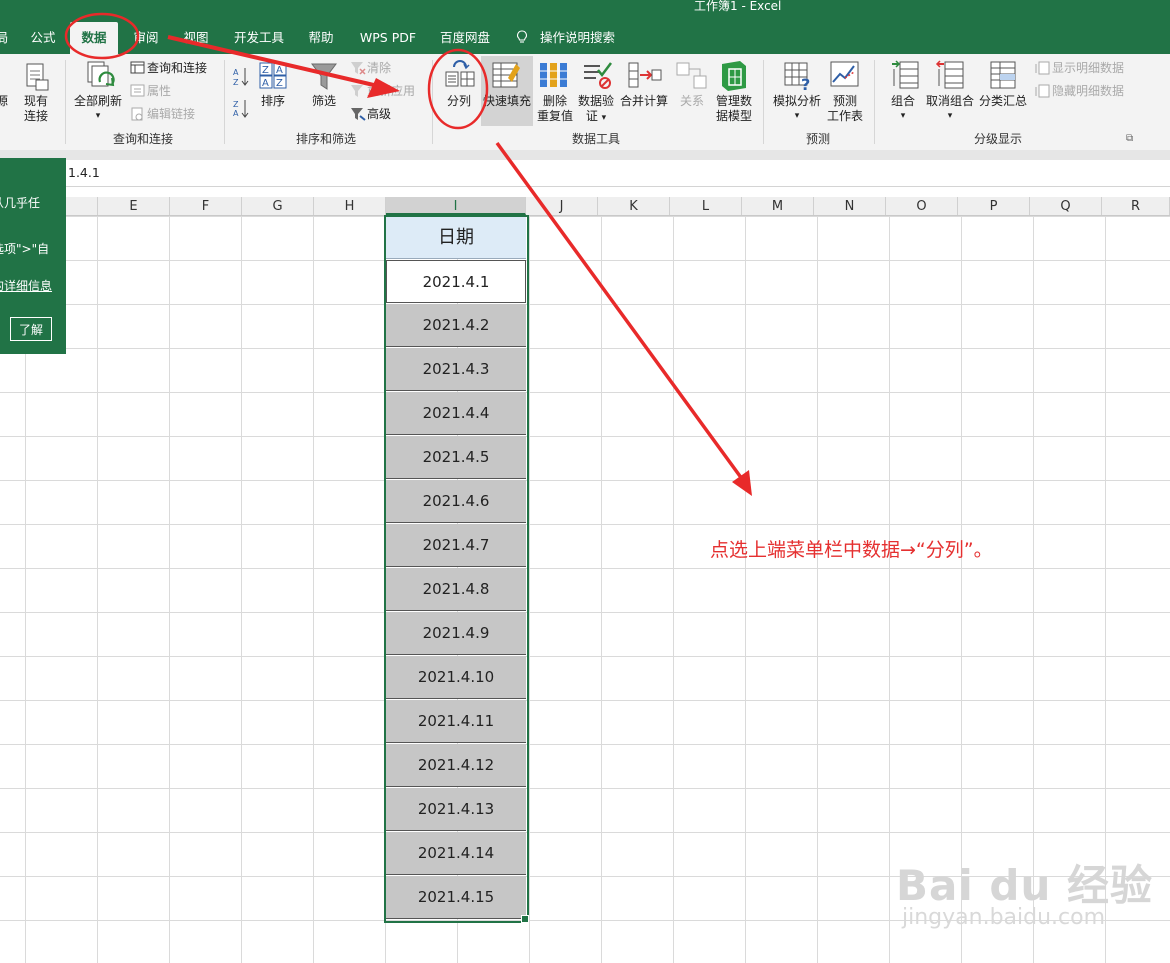  I want to click on fill-handle, so click(525, 919).